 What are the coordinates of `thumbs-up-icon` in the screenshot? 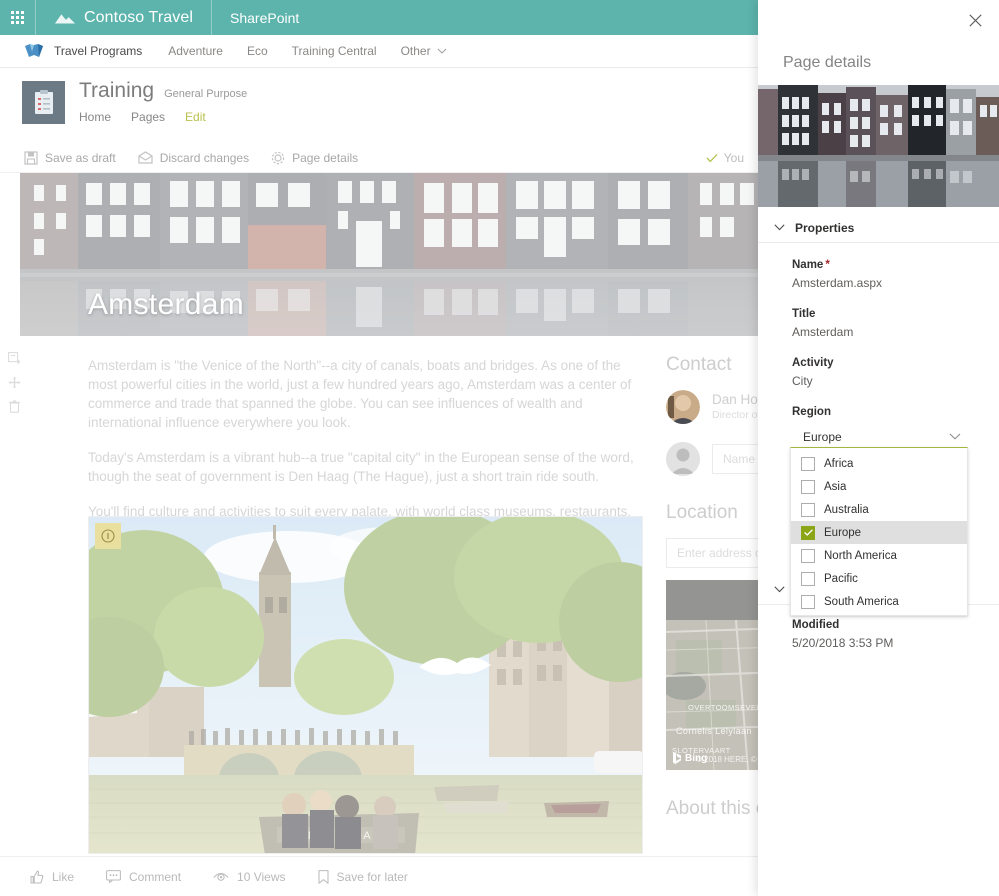 It's located at (37, 876).